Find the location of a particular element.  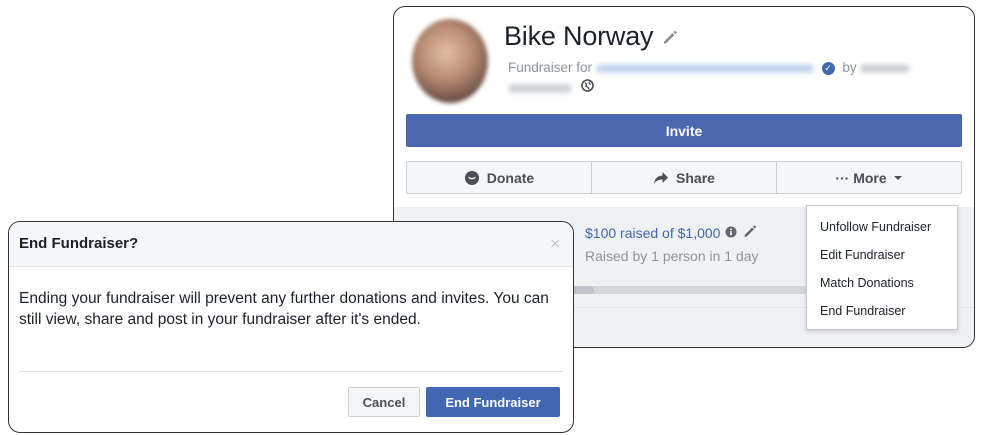

by-label: by is located at coordinates (849, 67).